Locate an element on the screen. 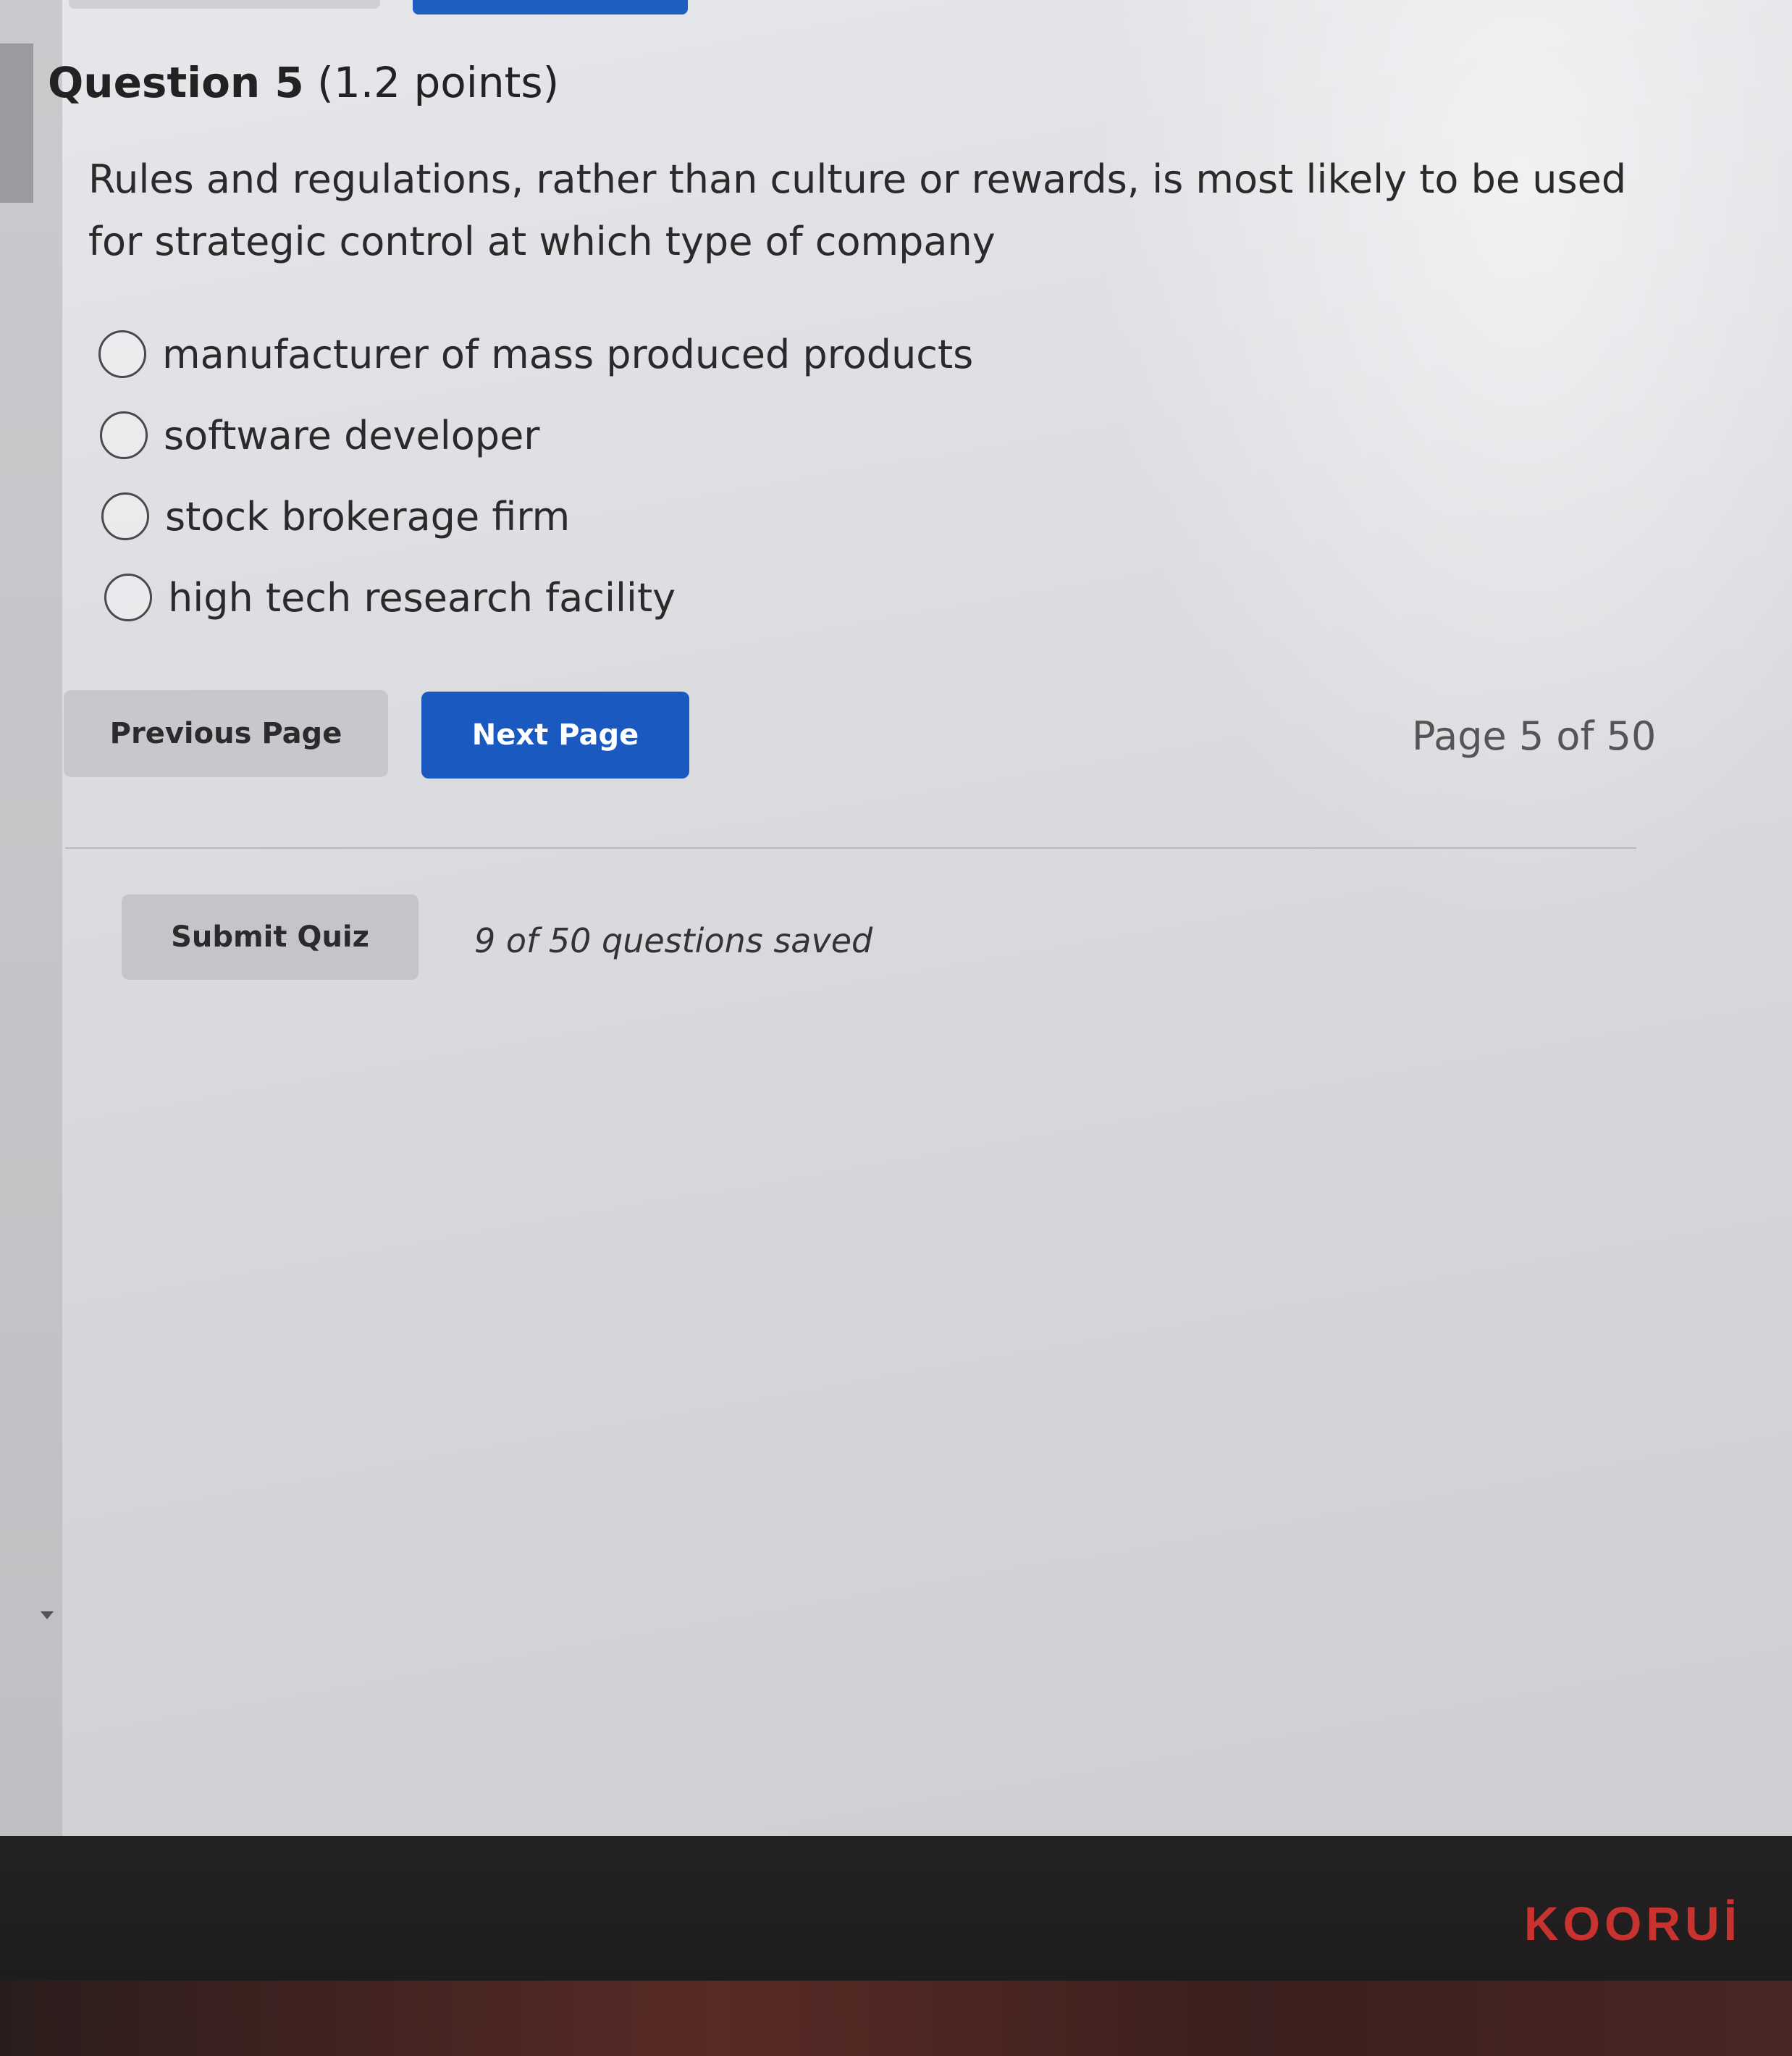  monitor-bezel is located at coordinates (896, 1908).